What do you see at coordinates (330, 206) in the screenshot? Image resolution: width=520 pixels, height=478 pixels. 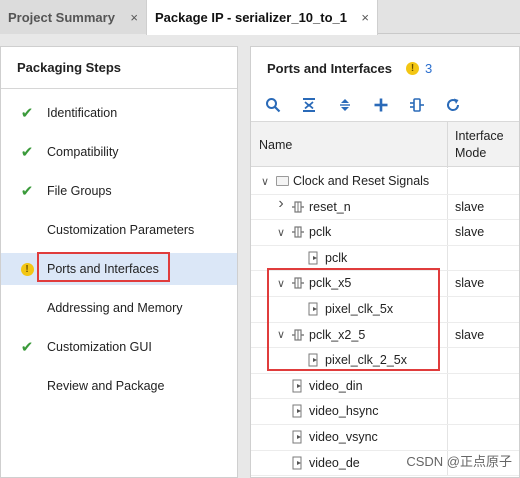 I see `row-name: reset_n` at bounding box center [330, 206].